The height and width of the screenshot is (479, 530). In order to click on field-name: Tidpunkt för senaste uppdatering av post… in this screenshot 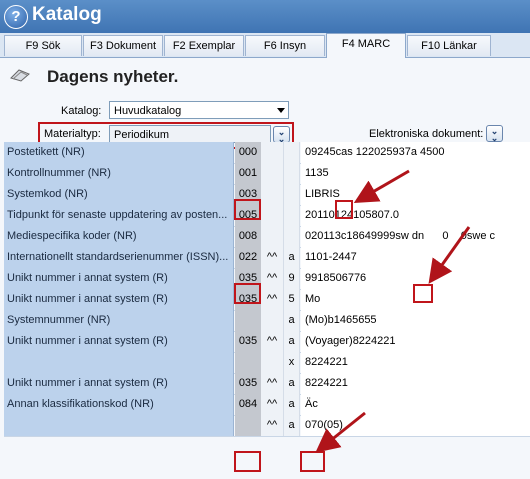, I will do `click(119, 215)`.